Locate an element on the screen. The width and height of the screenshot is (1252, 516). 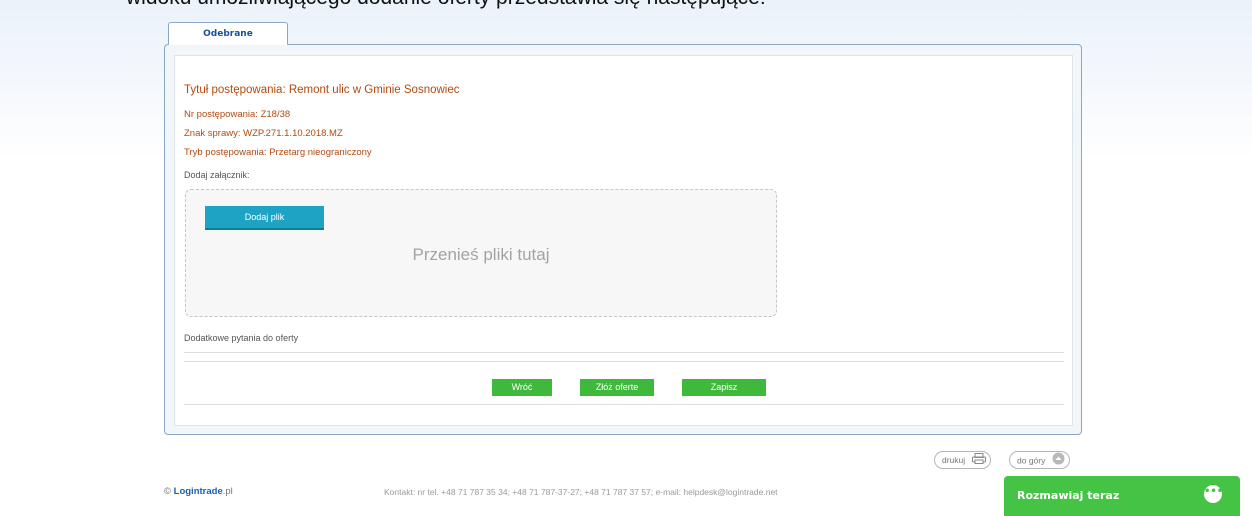
live-chat-button: Rozmawiaj teraz ••• is located at coordinates (1122, 496).